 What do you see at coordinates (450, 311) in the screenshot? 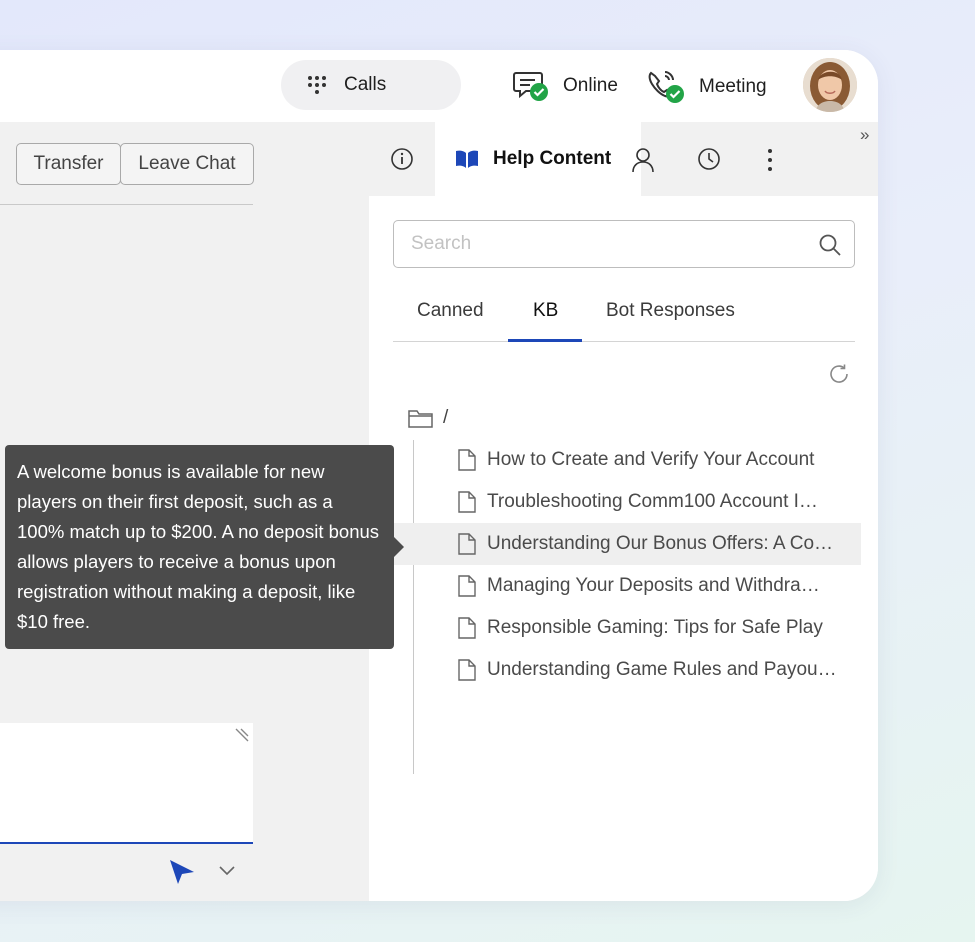
I see `tab-canned: Canned` at bounding box center [450, 311].